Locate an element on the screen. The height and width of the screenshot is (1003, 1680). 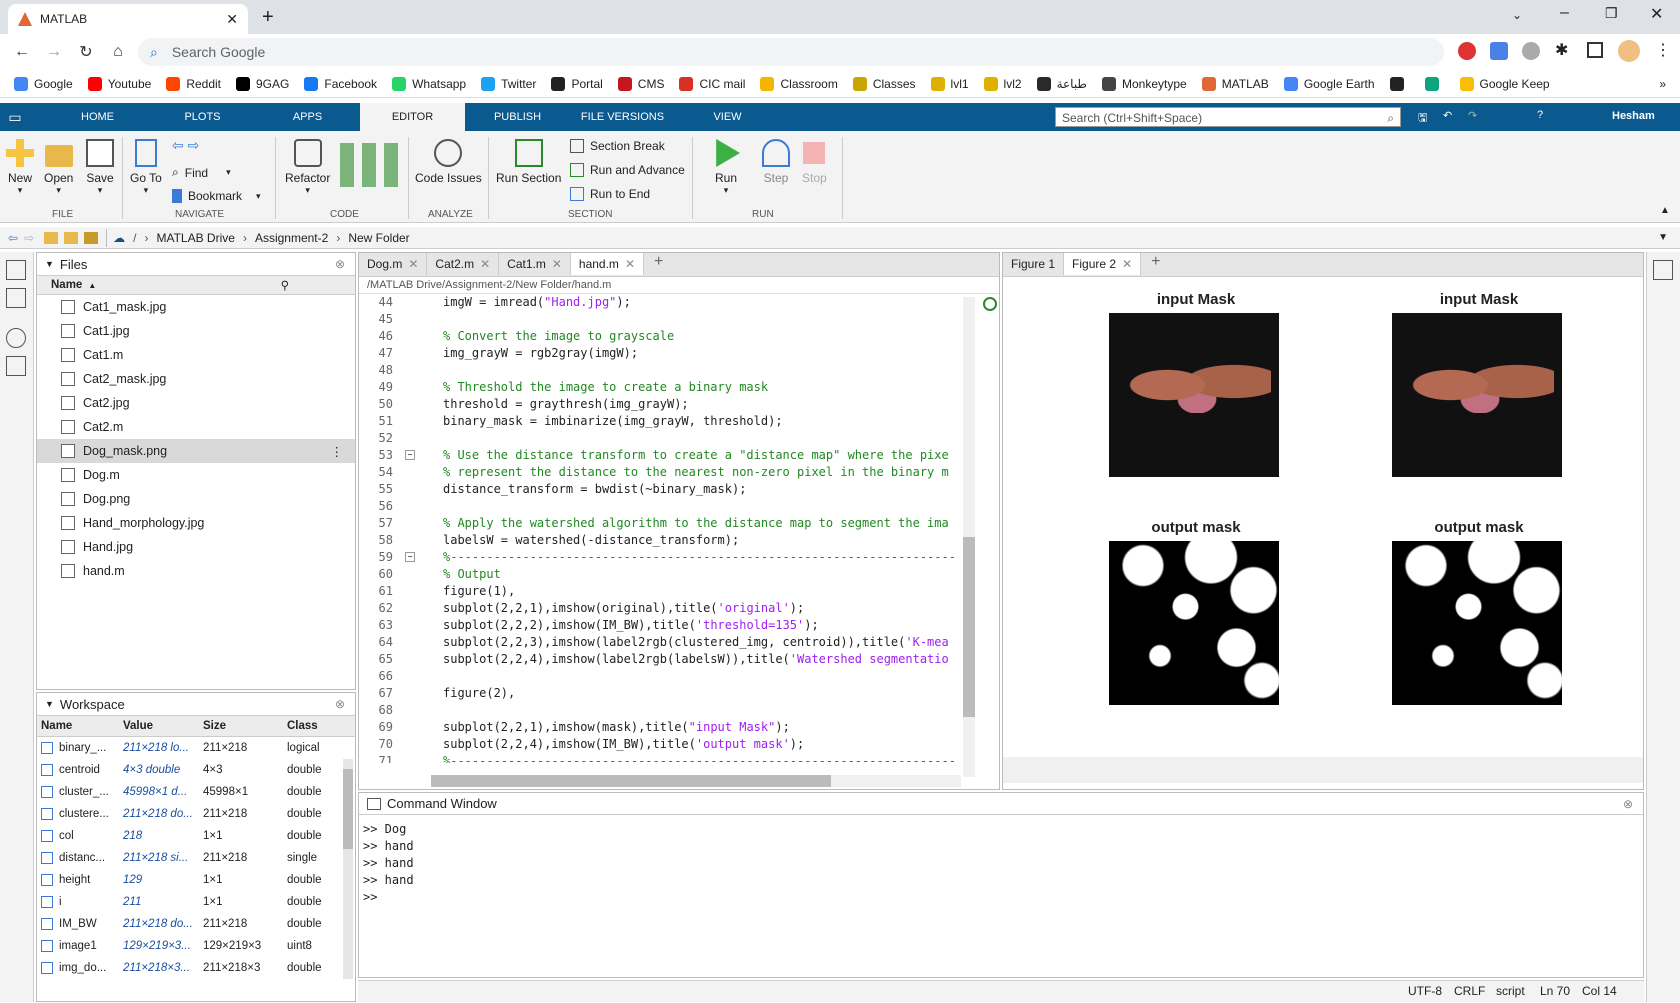
back-icon: ← is located at coordinates (22, 52).